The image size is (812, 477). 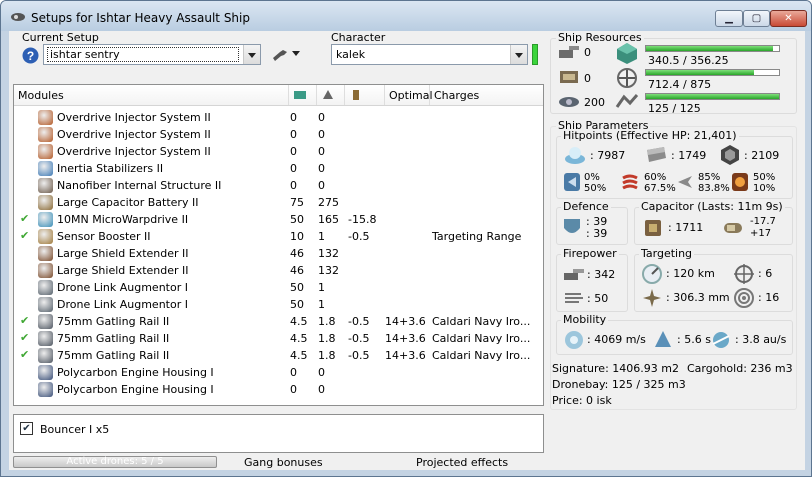 What do you see at coordinates (574, 298) in the screenshot?
I see `volley-icon` at bounding box center [574, 298].